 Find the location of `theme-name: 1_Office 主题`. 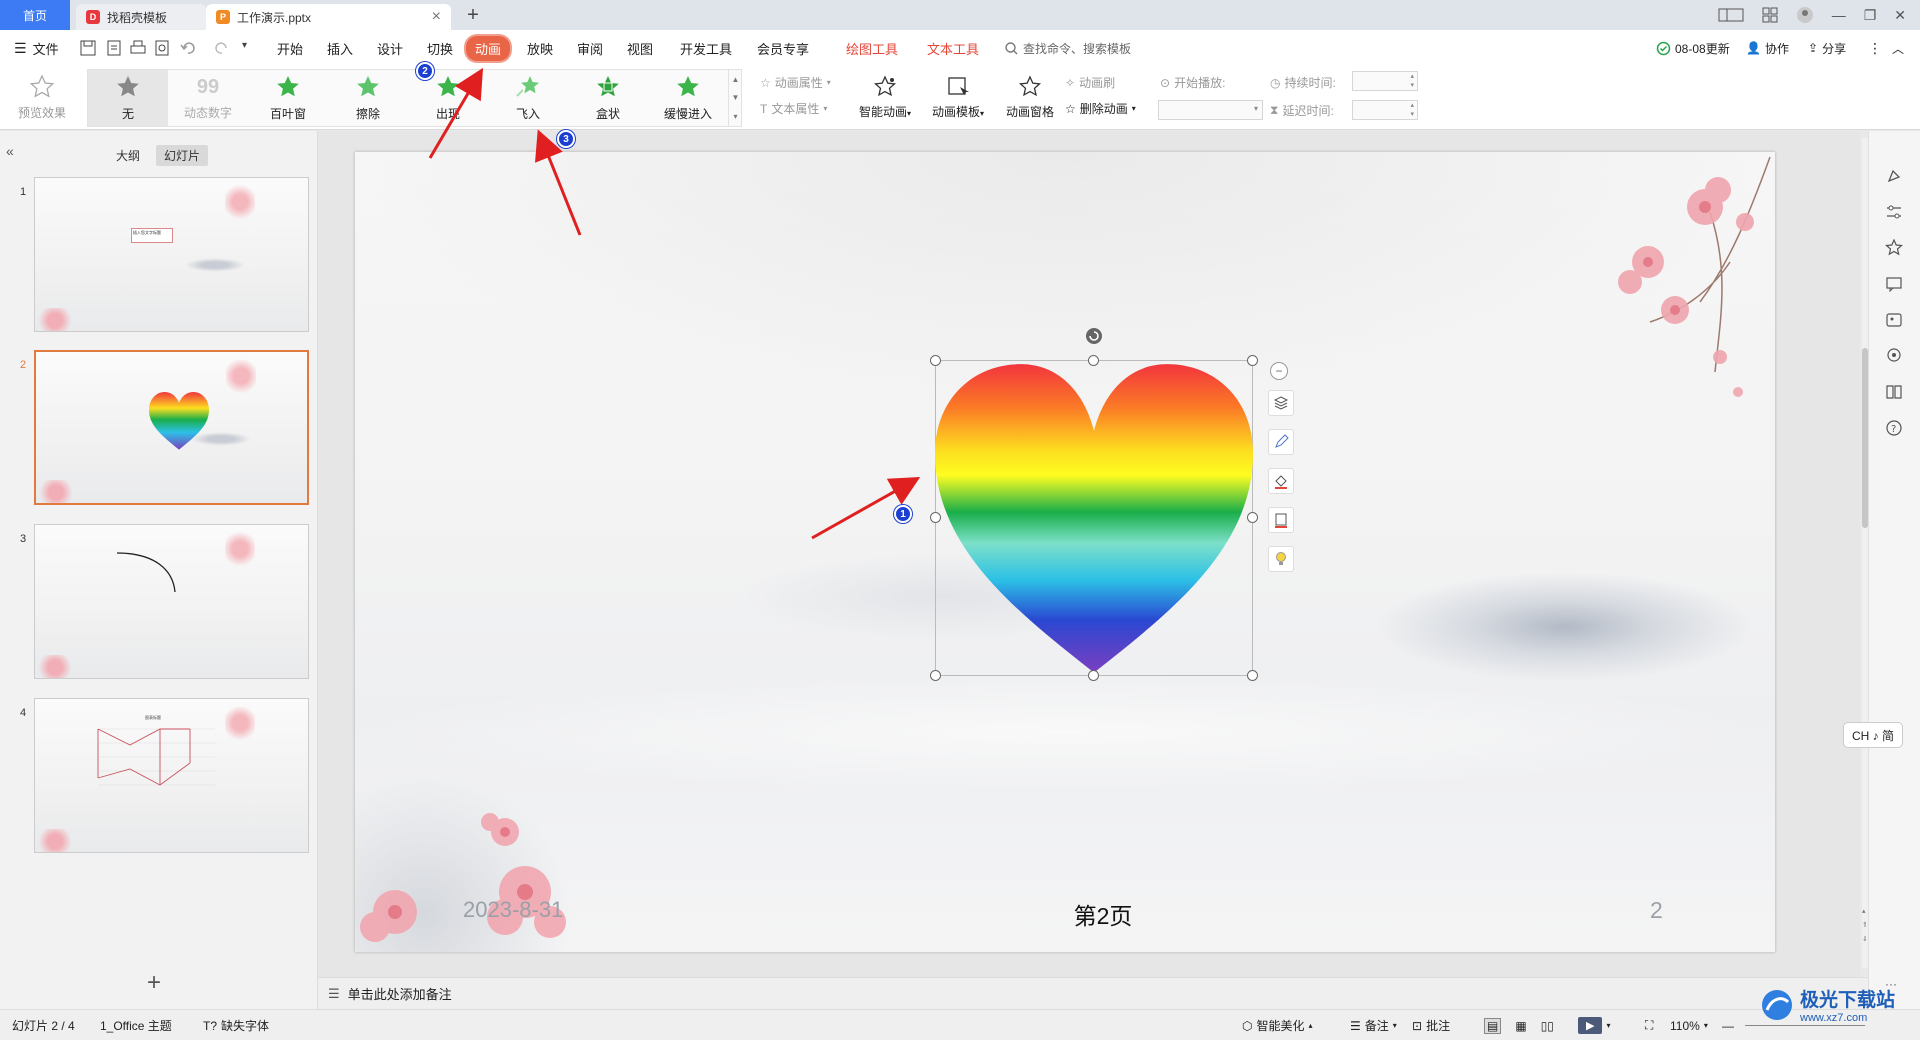

theme-name: 1_Office 主题 is located at coordinates (136, 1025).